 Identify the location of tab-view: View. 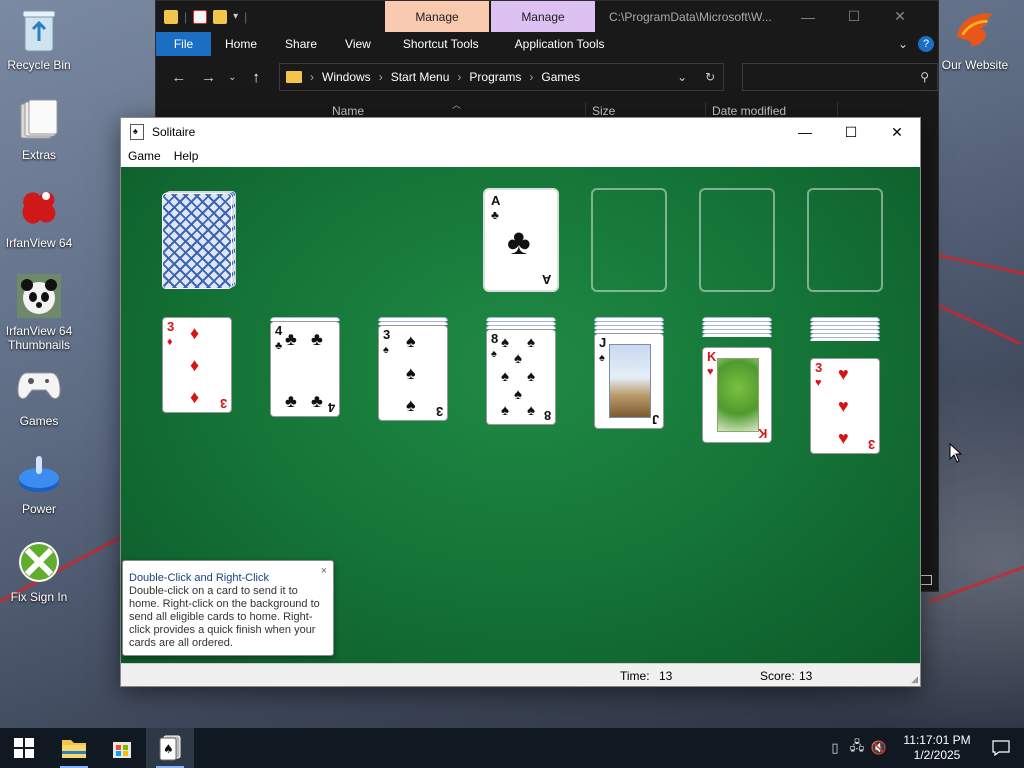
(358, 44).